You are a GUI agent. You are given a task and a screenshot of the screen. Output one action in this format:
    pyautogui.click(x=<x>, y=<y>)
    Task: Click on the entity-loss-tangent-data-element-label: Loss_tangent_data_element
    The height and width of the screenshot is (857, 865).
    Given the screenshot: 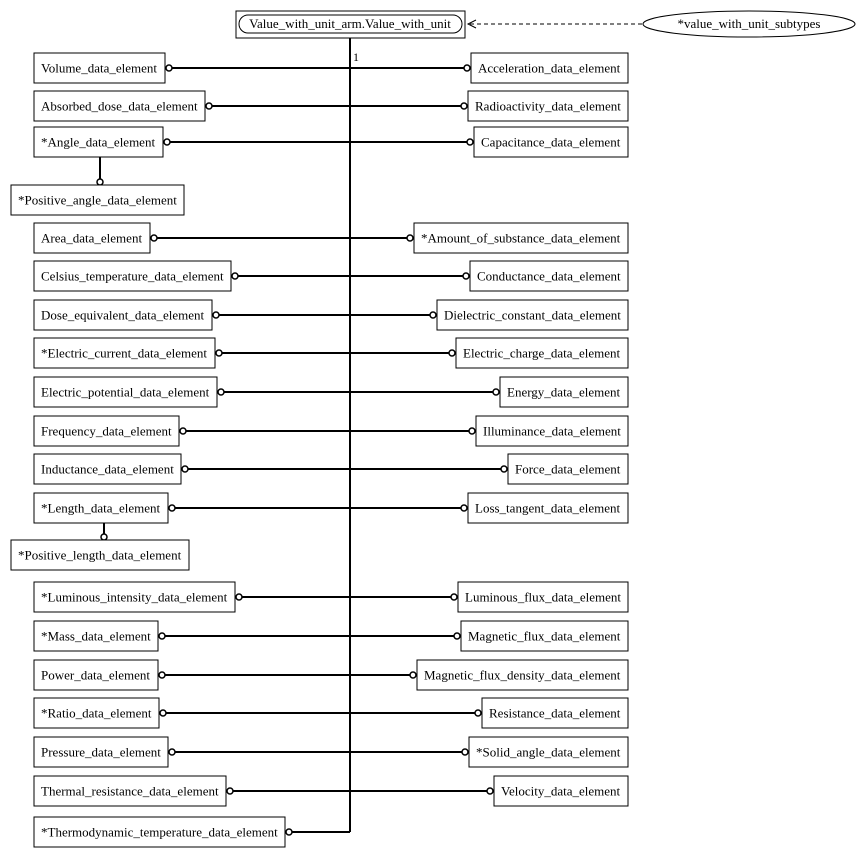 What is the action you would take?
    pyautogui.click(x=548, y=508)
    